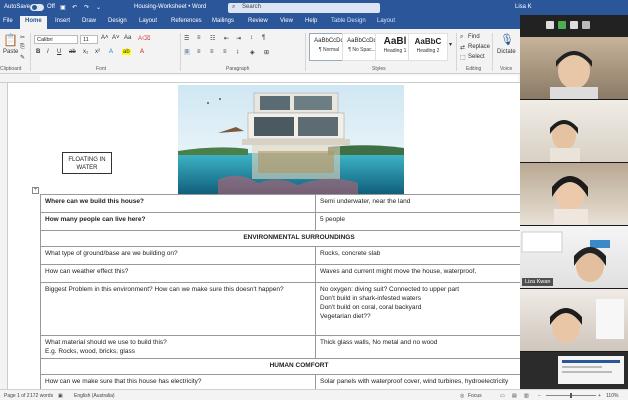  Describe the element at coordinates (539, 396) in the screenshot. I see `zoom-out-icon: −` at that location.